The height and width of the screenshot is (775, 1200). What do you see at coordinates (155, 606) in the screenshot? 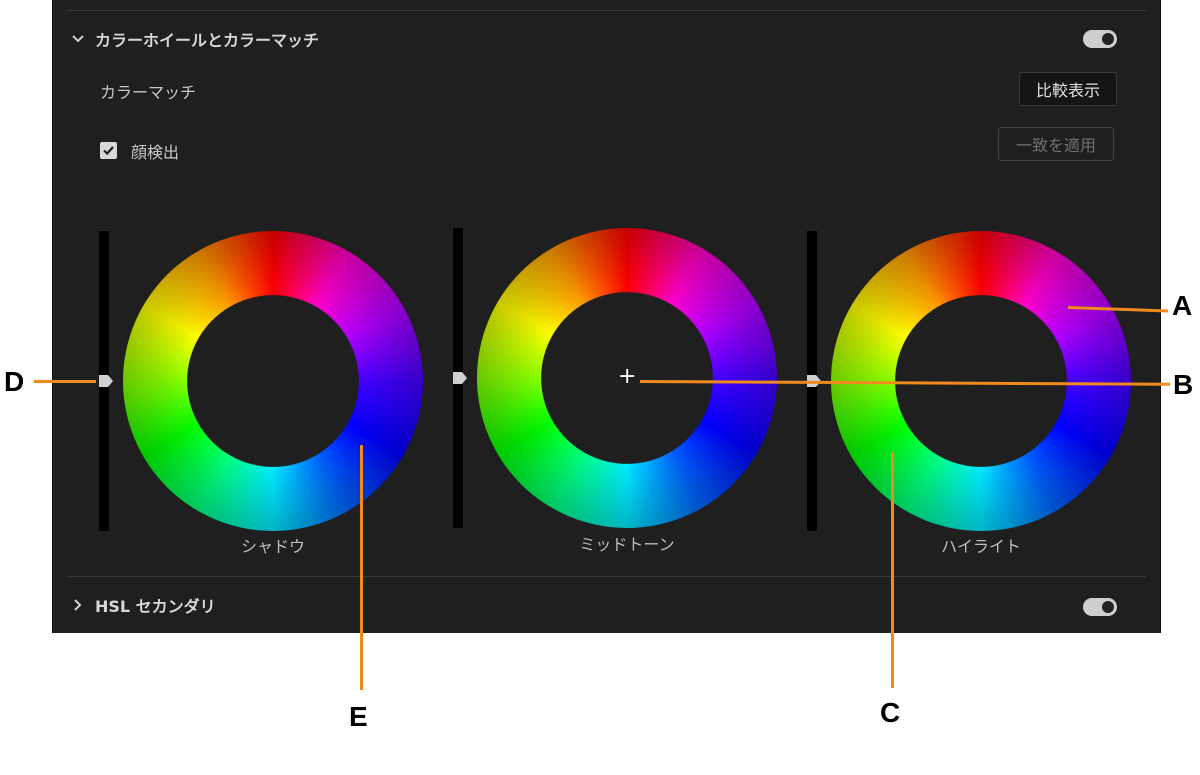
I see `section-title-hsl: HSL セカンダリ` at bounding box center [155, 606].